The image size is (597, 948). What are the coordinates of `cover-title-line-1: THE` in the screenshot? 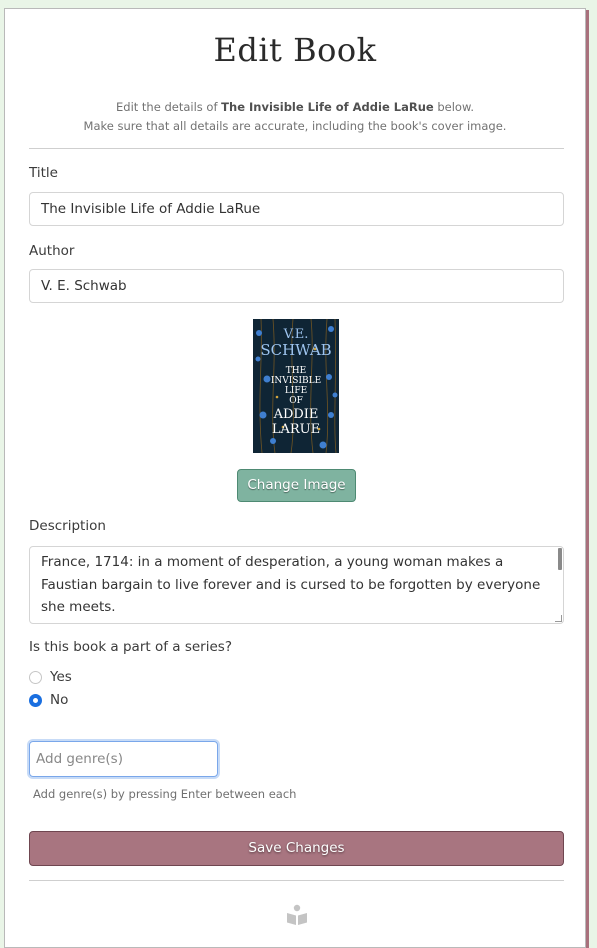 It's located at (296, 371).